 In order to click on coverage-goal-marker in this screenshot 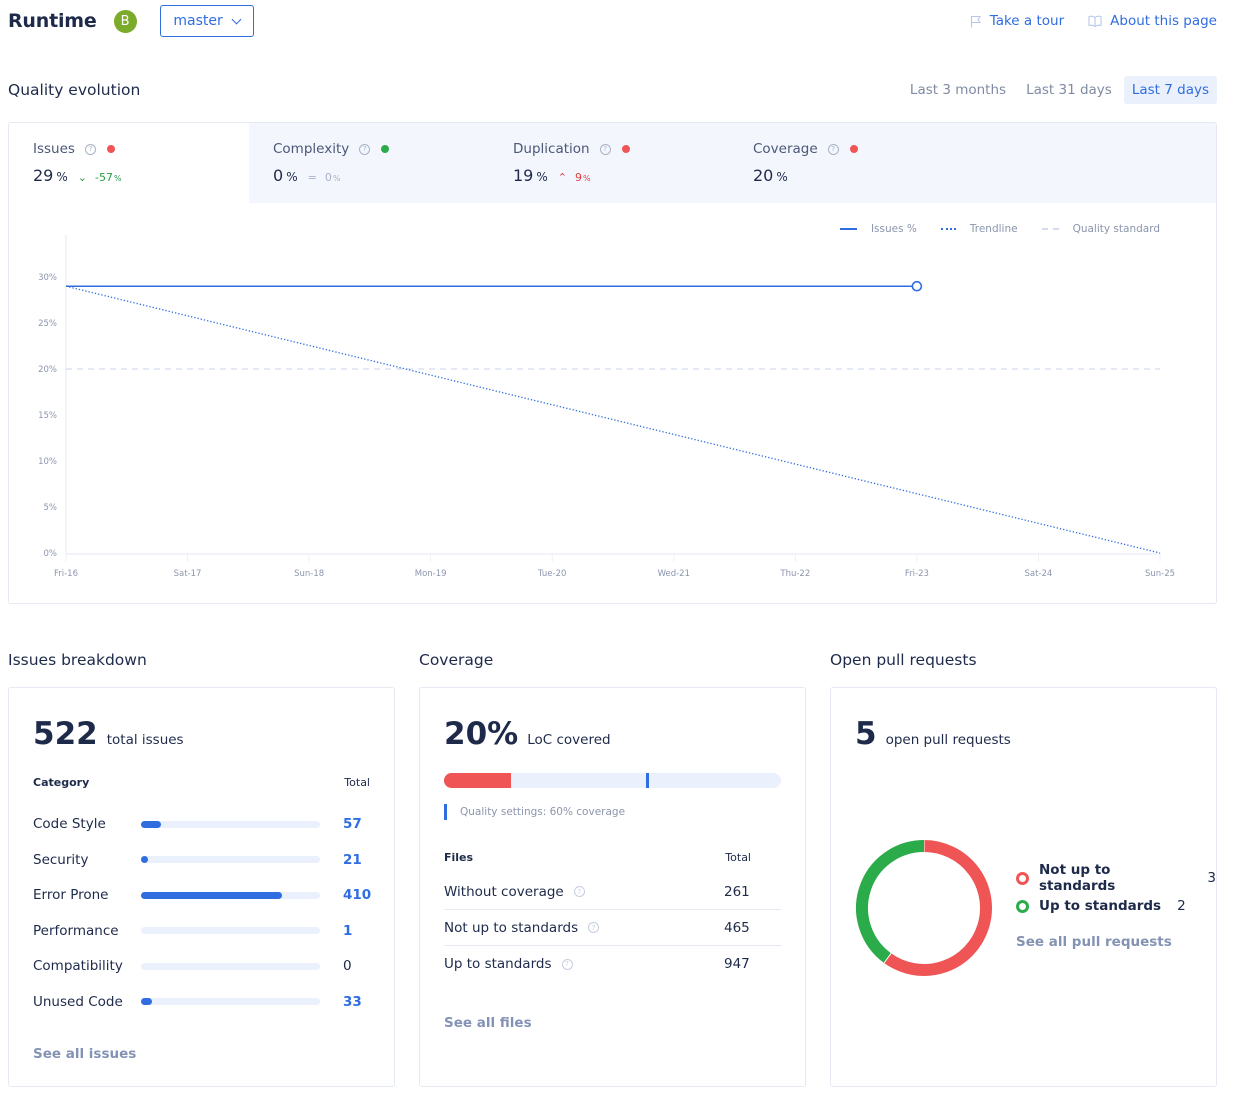, I will do `click(648, 780)`.